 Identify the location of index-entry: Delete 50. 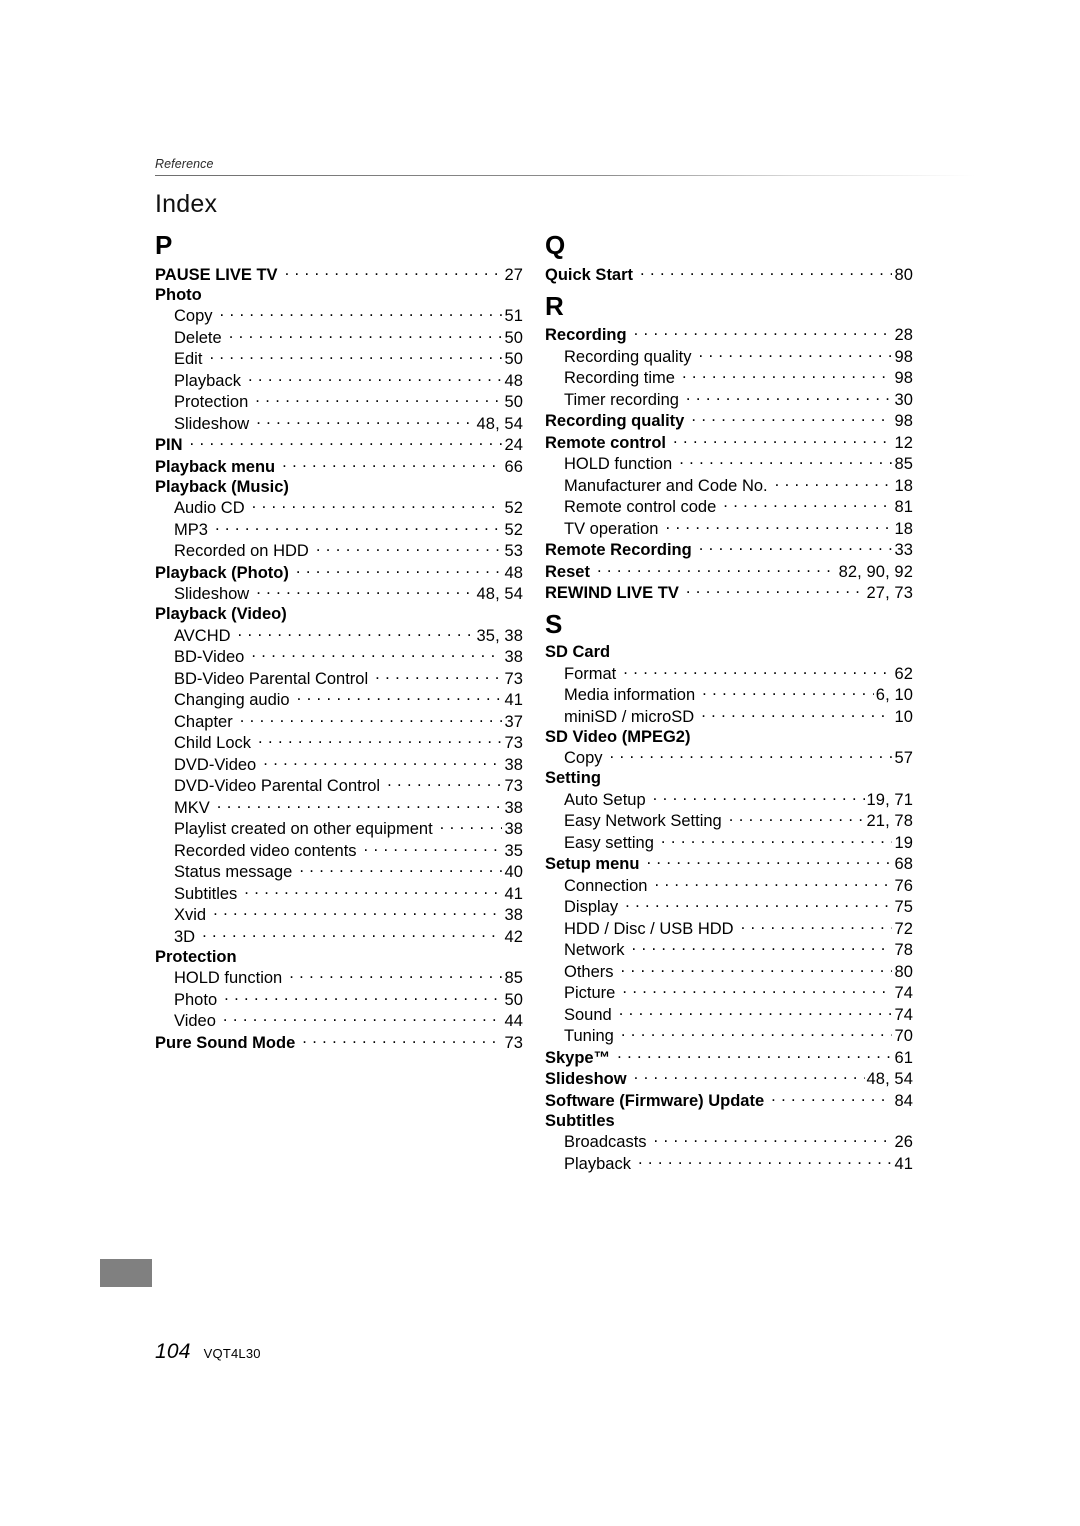
(339, 337).